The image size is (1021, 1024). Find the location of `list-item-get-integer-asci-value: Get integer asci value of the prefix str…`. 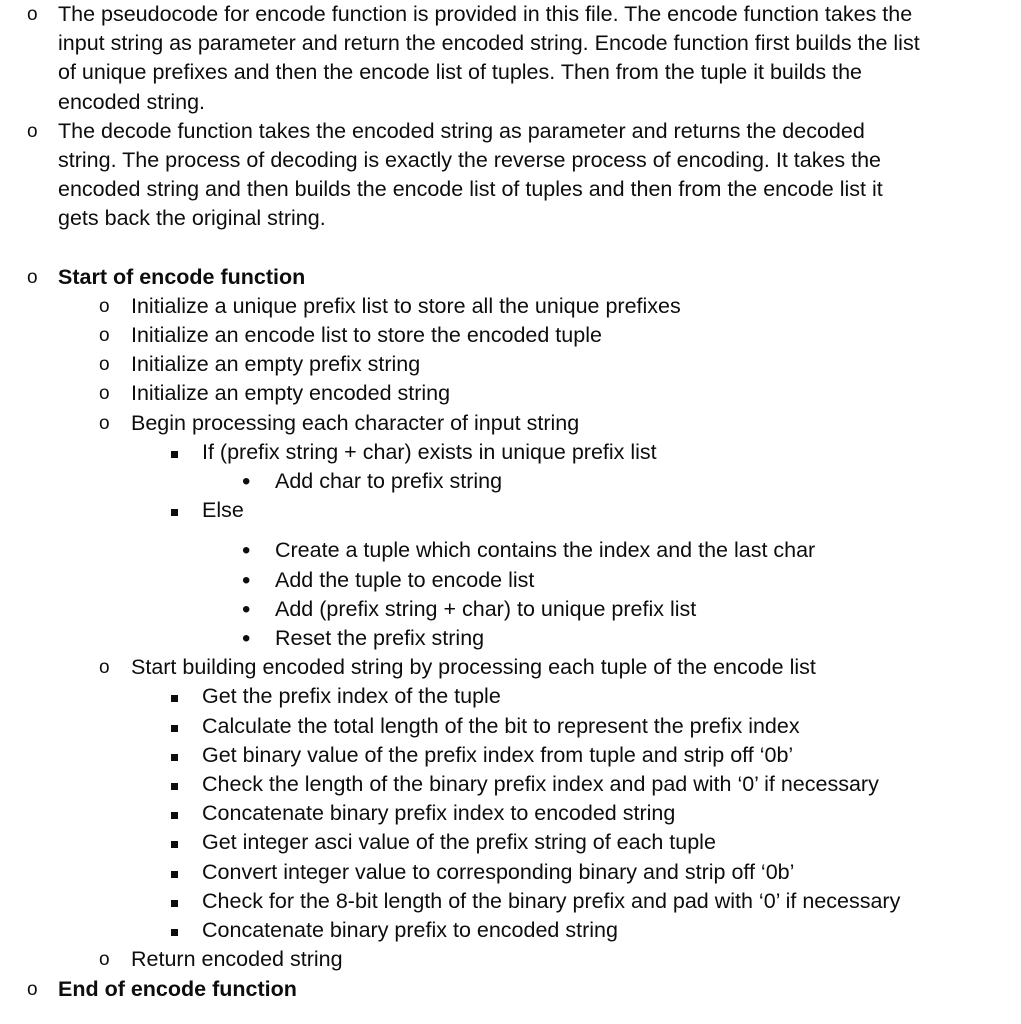

list-item-get-integer-asci-value: Get integer asci value of the prefix str… is located at coordinates (510, 842).